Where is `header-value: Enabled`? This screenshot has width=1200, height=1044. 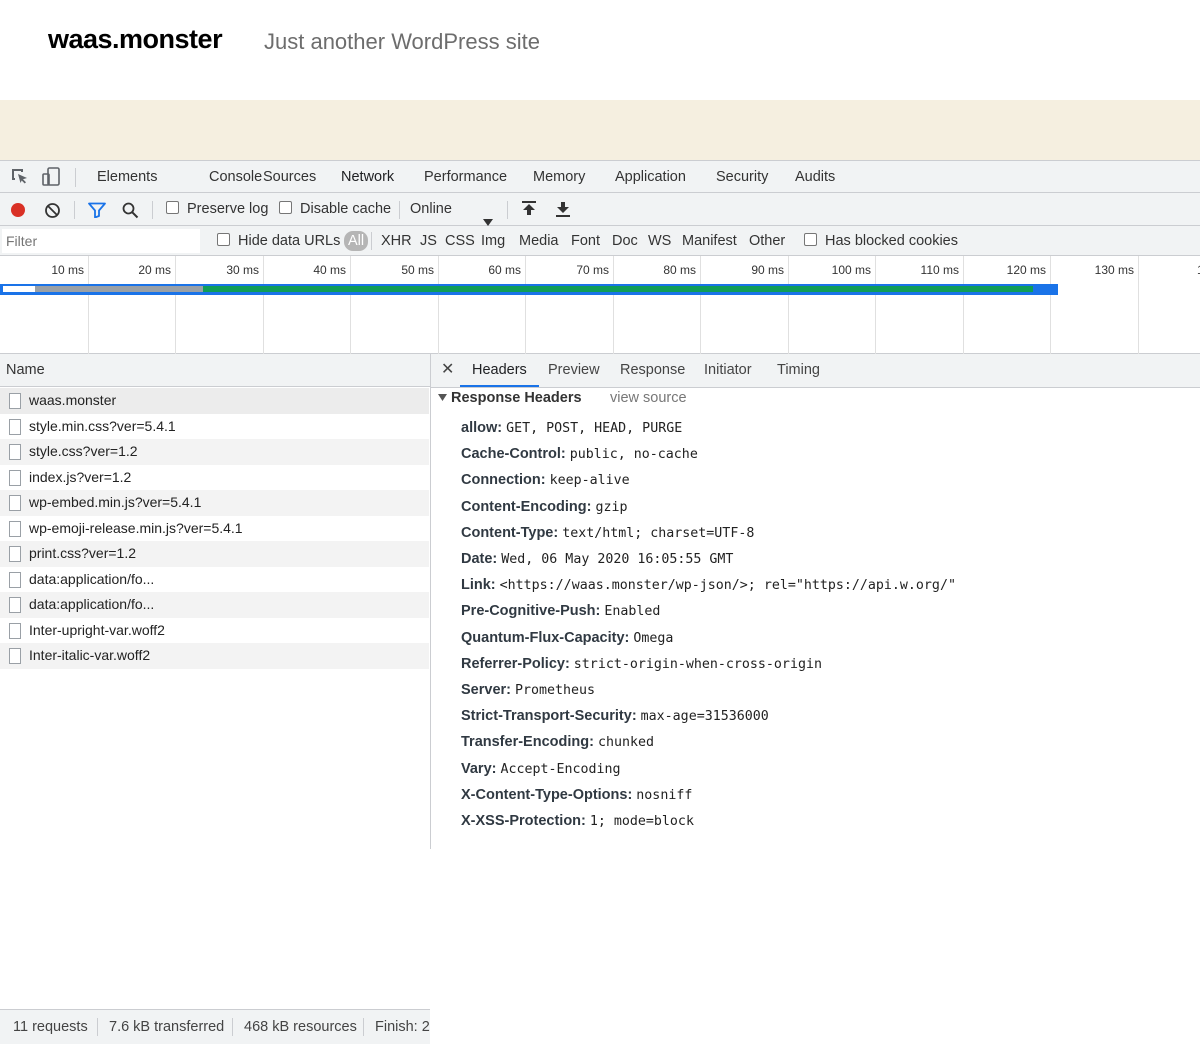
header-value: Enabled is located at coordinates (632, 612).